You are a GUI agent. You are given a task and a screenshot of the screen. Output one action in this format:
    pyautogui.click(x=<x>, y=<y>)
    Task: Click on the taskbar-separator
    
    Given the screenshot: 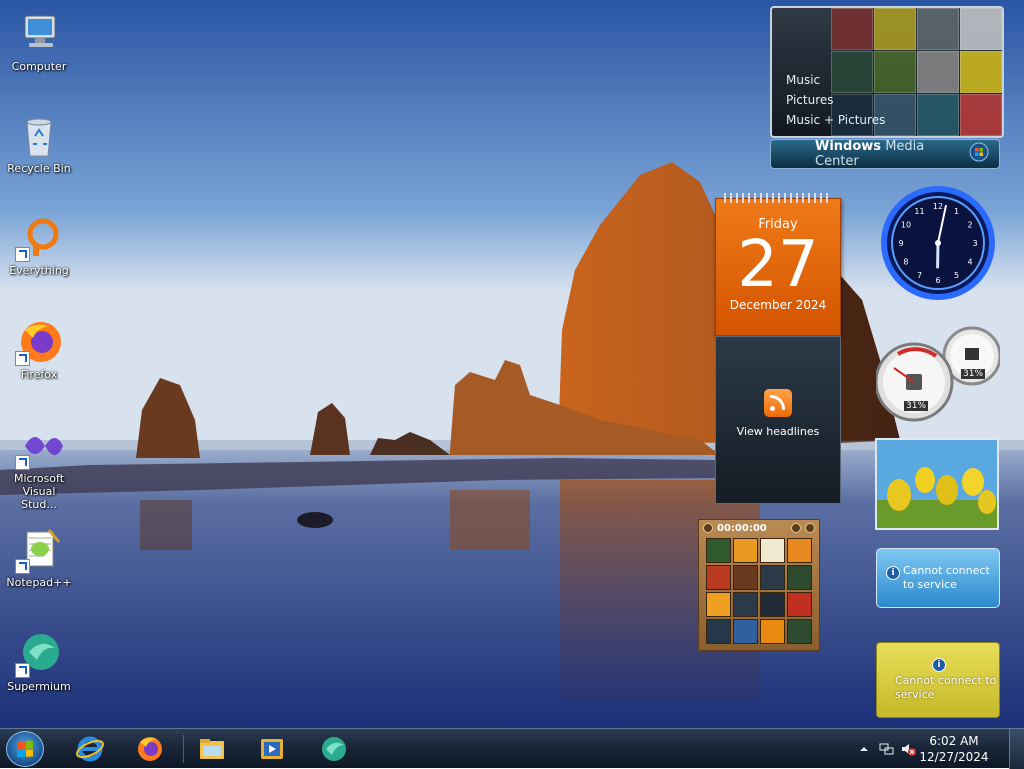 What is the action you would take?
    pyautogui.click(x=183, y=749)
    